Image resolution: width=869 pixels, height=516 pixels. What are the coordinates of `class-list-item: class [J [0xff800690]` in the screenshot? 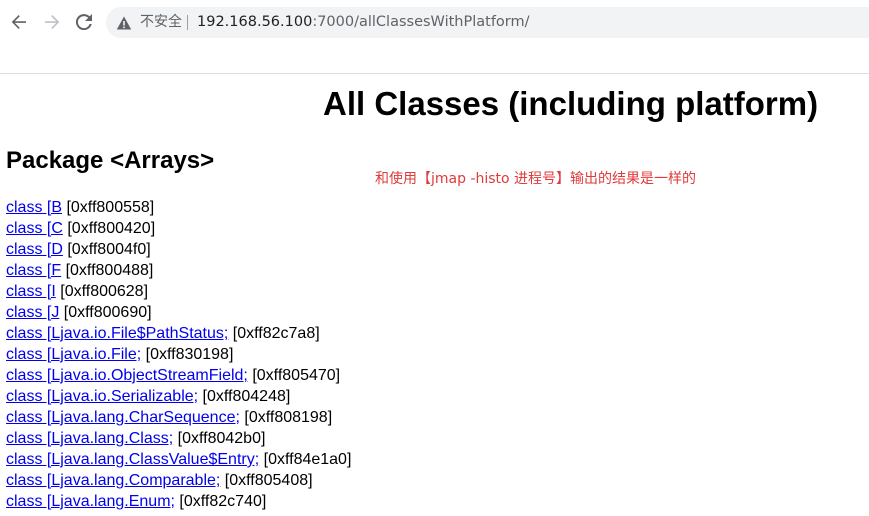 It's located at (178, 312).